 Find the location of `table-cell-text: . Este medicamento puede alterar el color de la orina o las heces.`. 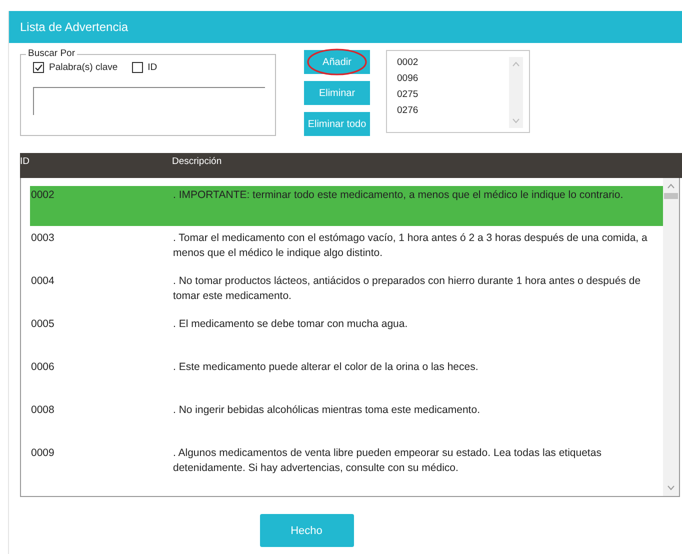

table-cell-text: . Este medicamento puede alterar el color de la orina o las heces. is located at coordinates (326, 367).